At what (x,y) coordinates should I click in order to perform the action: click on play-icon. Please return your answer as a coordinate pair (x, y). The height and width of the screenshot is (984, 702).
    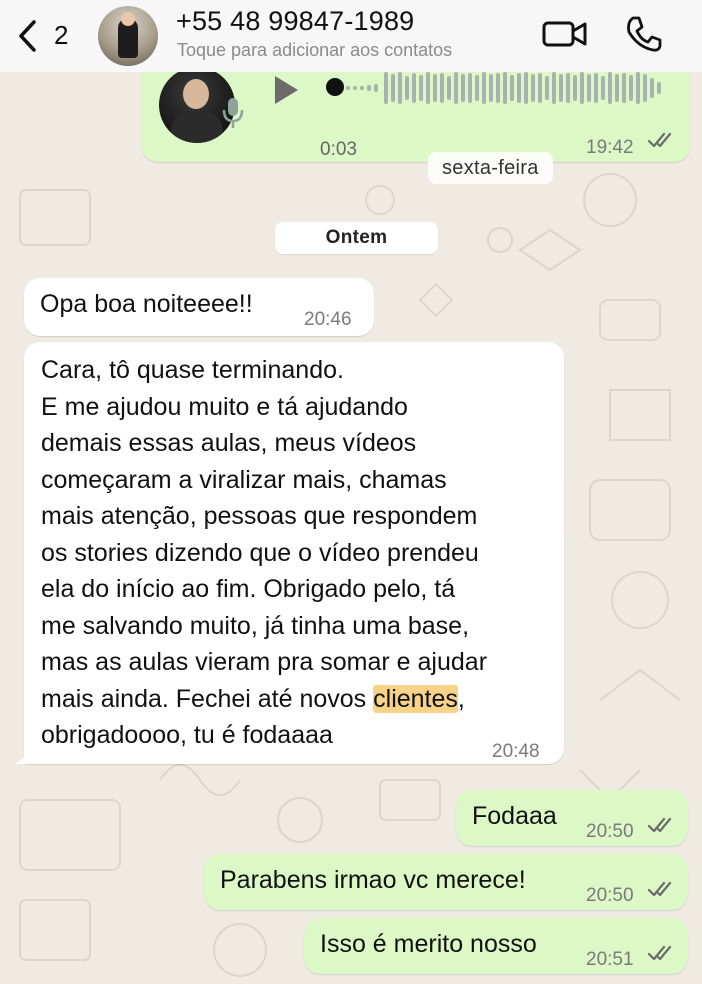
    Looking at the image, I should click on (286, 90).